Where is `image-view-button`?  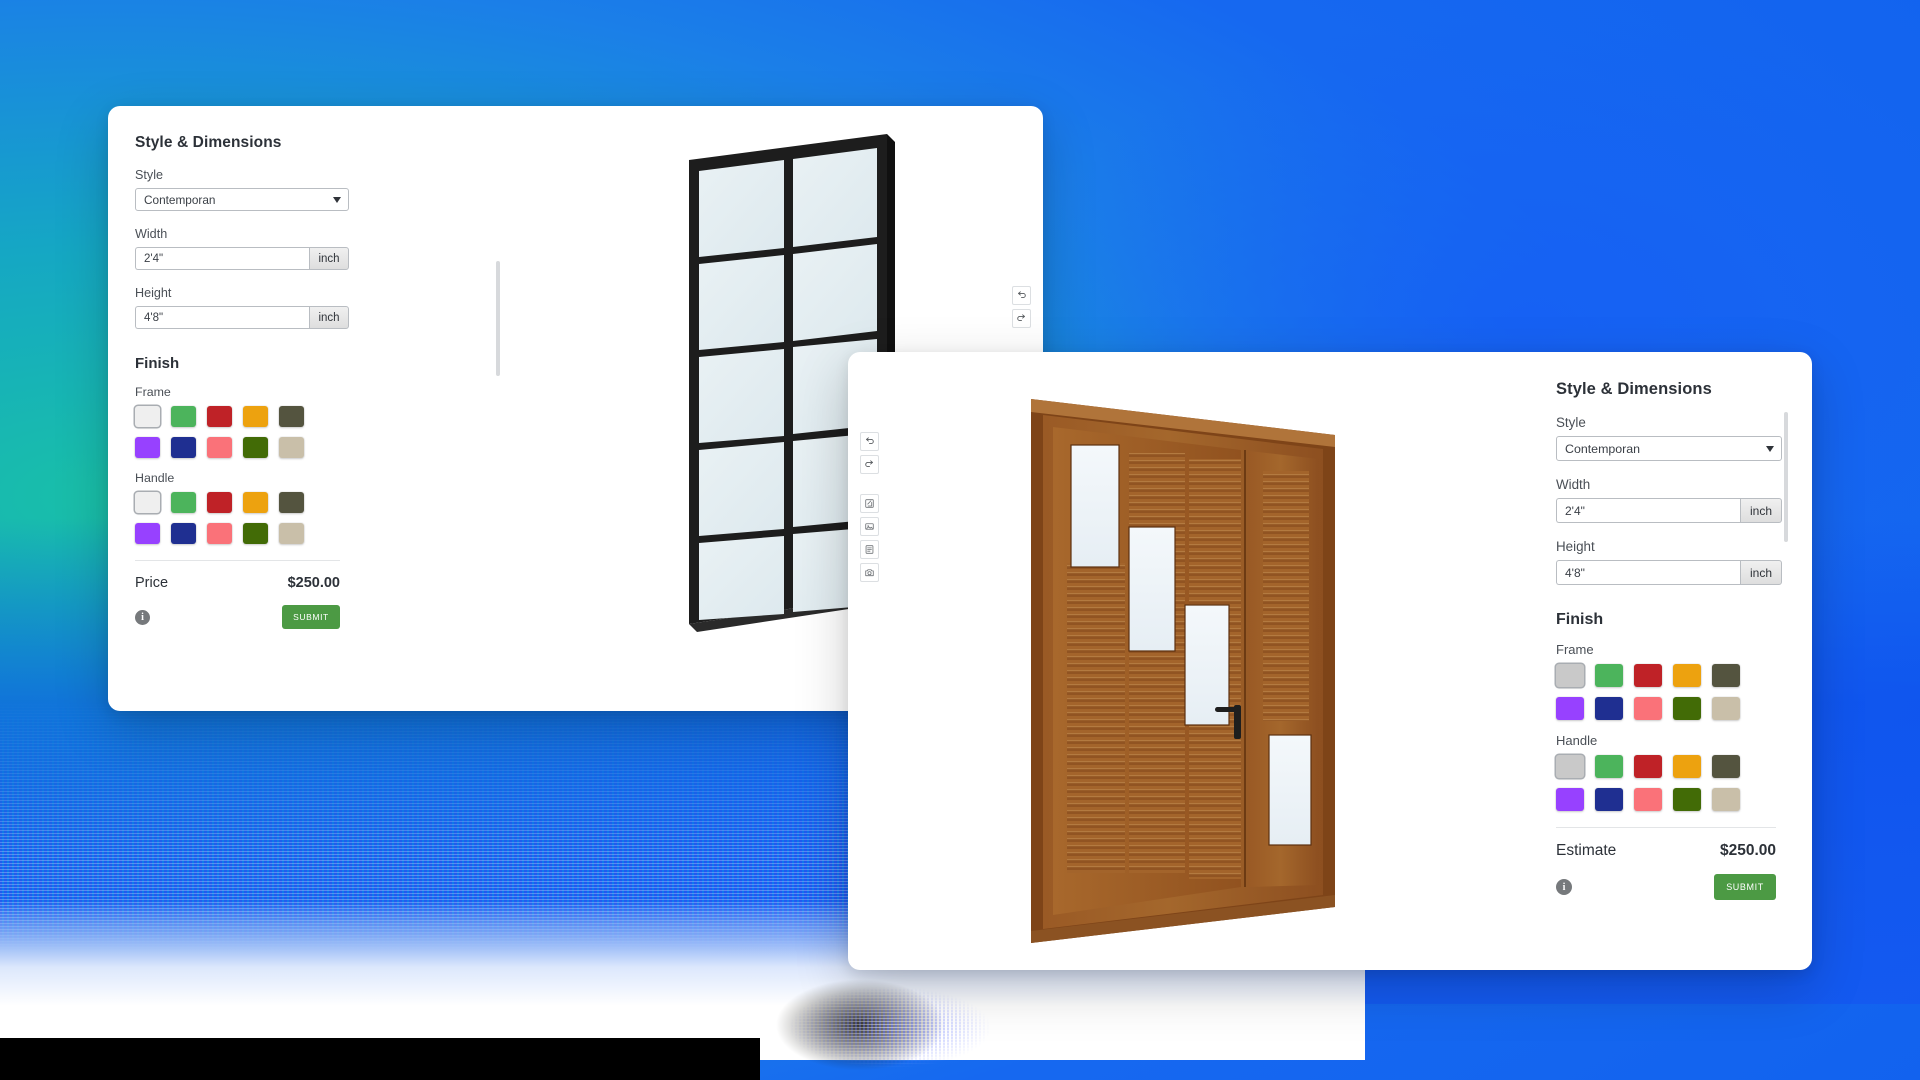
image-view-button is located at coordinates (869, 526).